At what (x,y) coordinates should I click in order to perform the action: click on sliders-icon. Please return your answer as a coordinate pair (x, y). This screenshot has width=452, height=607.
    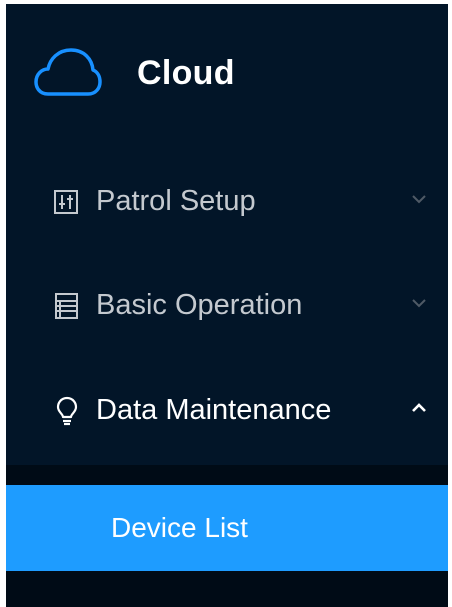
    Looking at the image, I should click on (66, 202).